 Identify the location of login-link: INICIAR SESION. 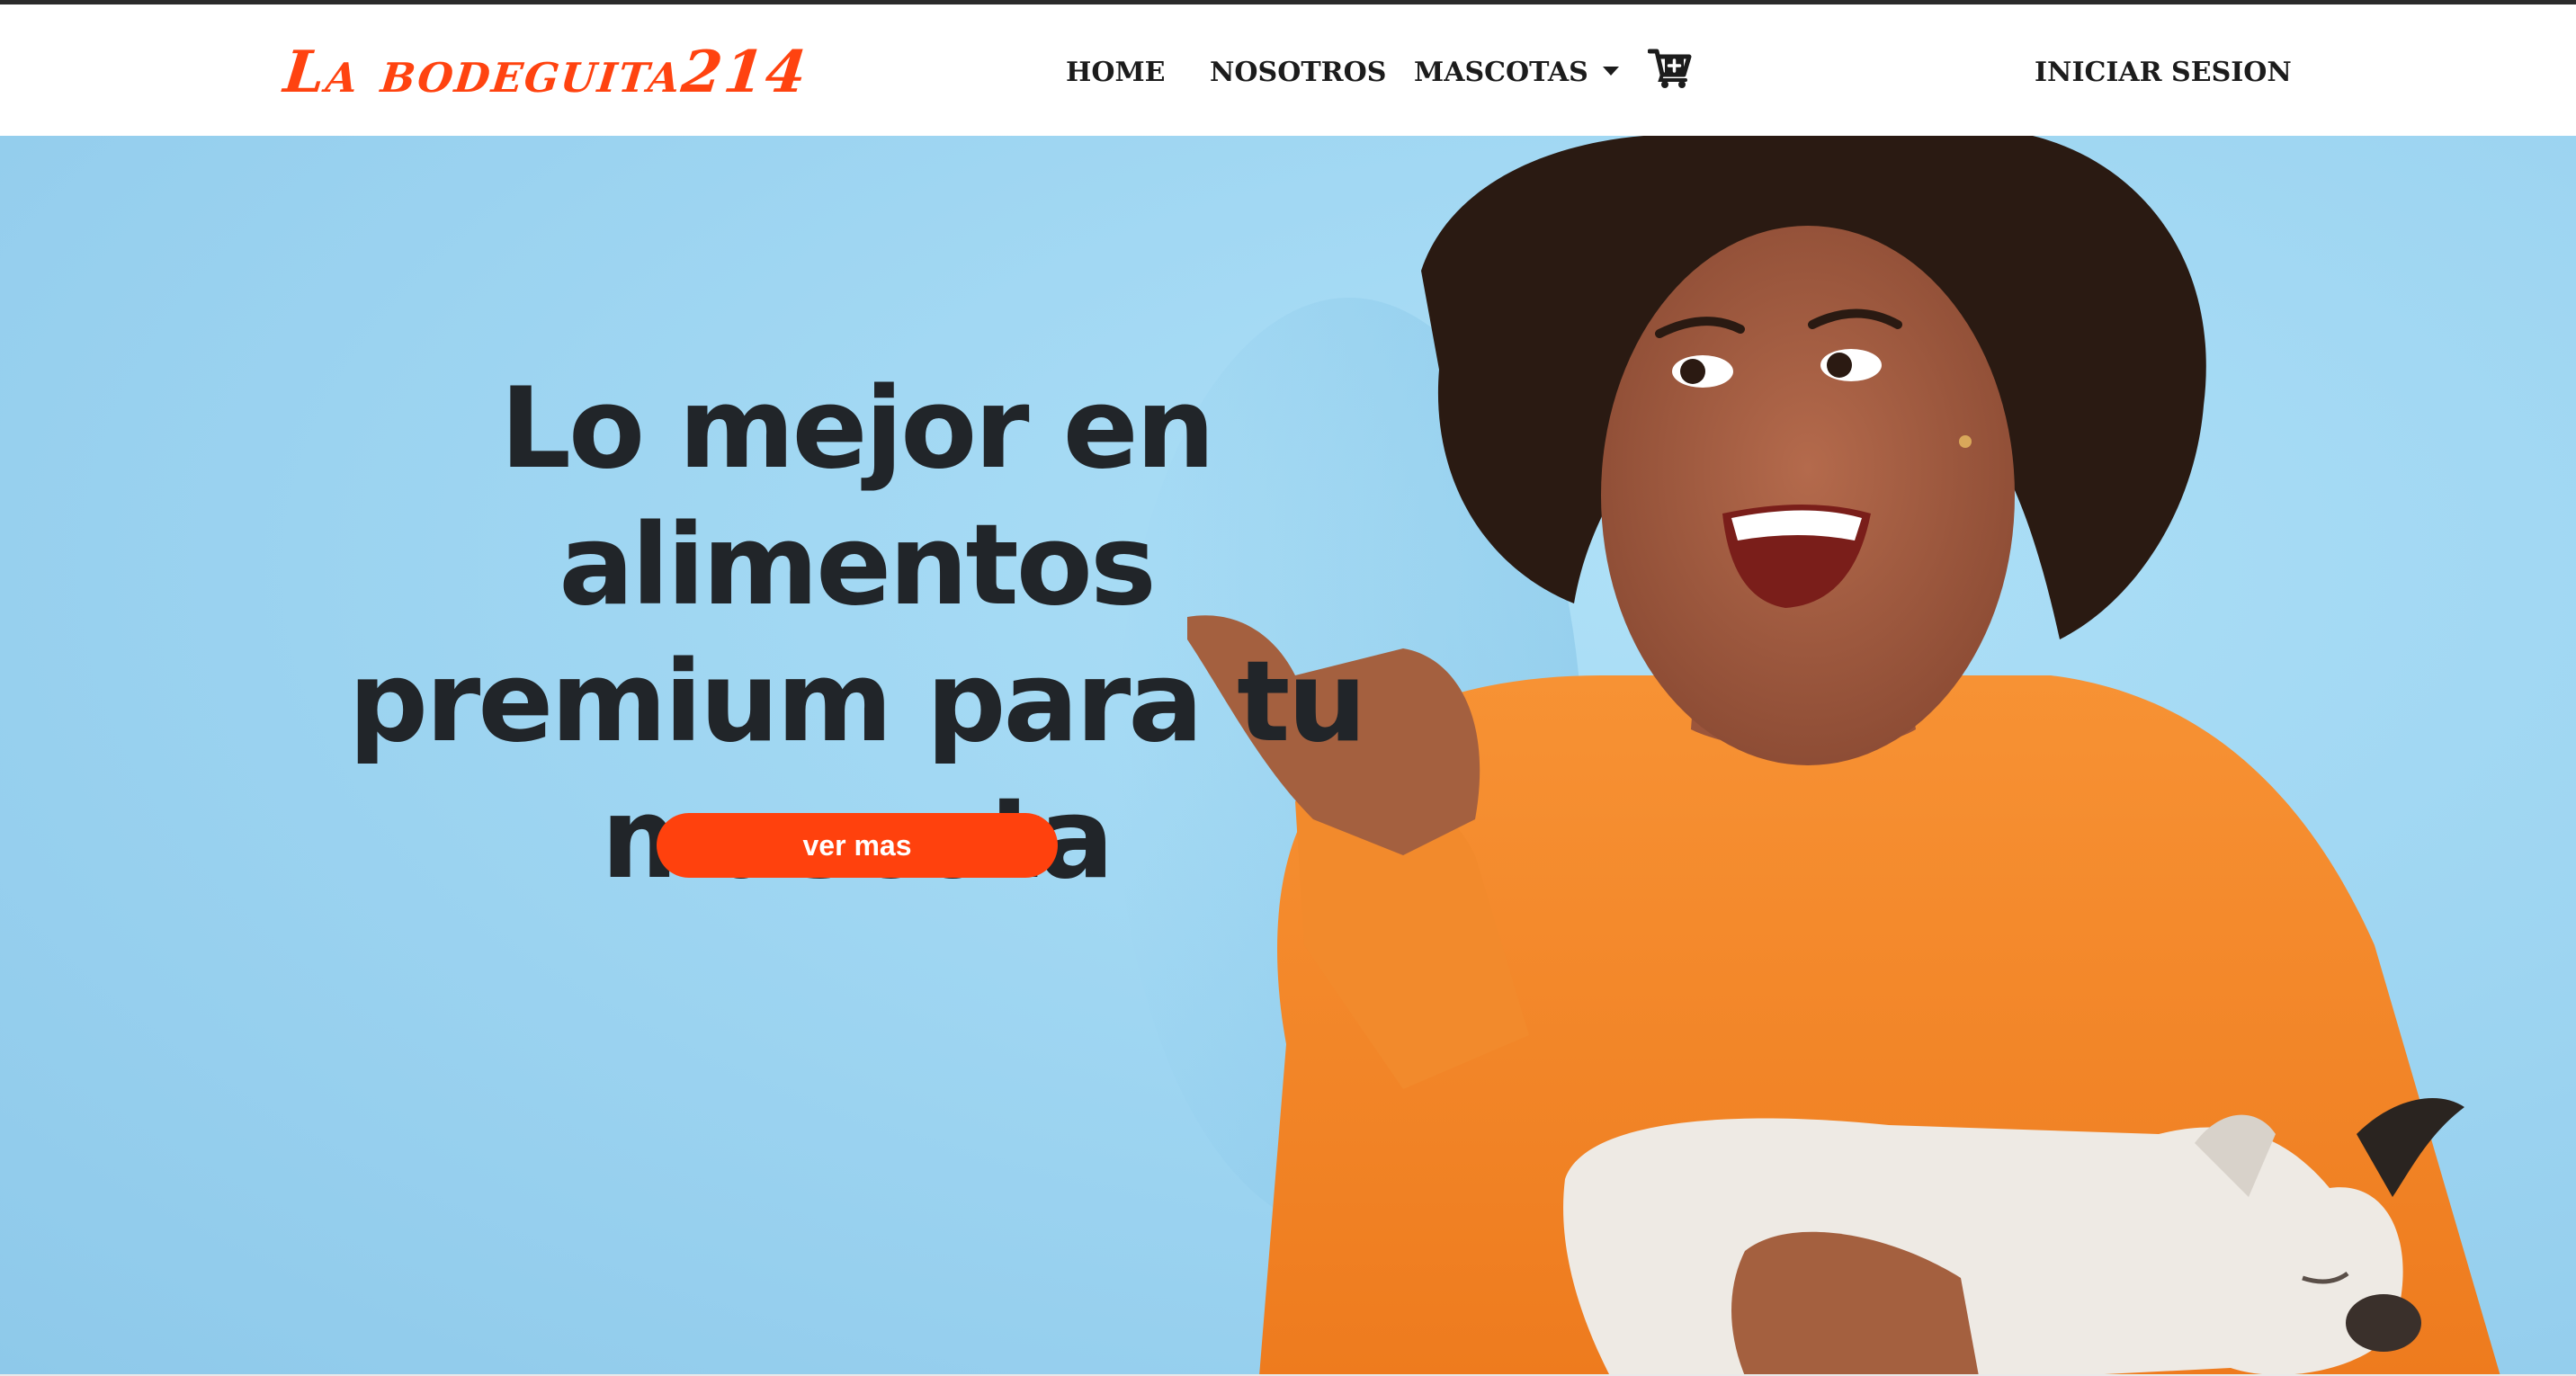
(2163, 73).